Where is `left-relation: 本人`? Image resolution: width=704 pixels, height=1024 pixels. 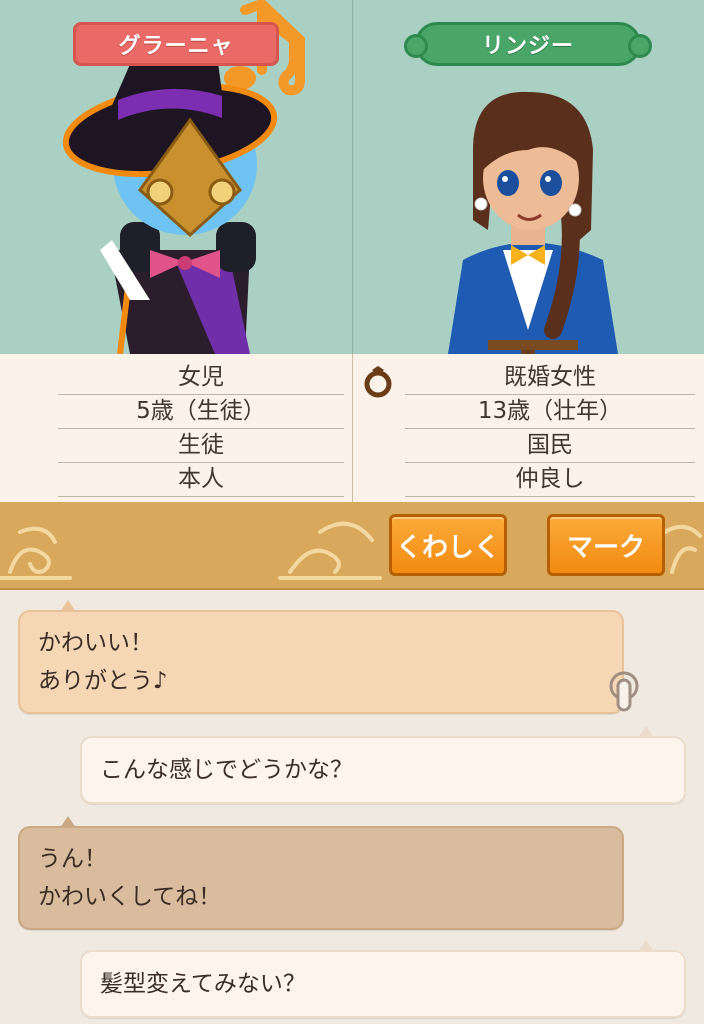
left-relation: 本人 is located at coordinates (201, 479).